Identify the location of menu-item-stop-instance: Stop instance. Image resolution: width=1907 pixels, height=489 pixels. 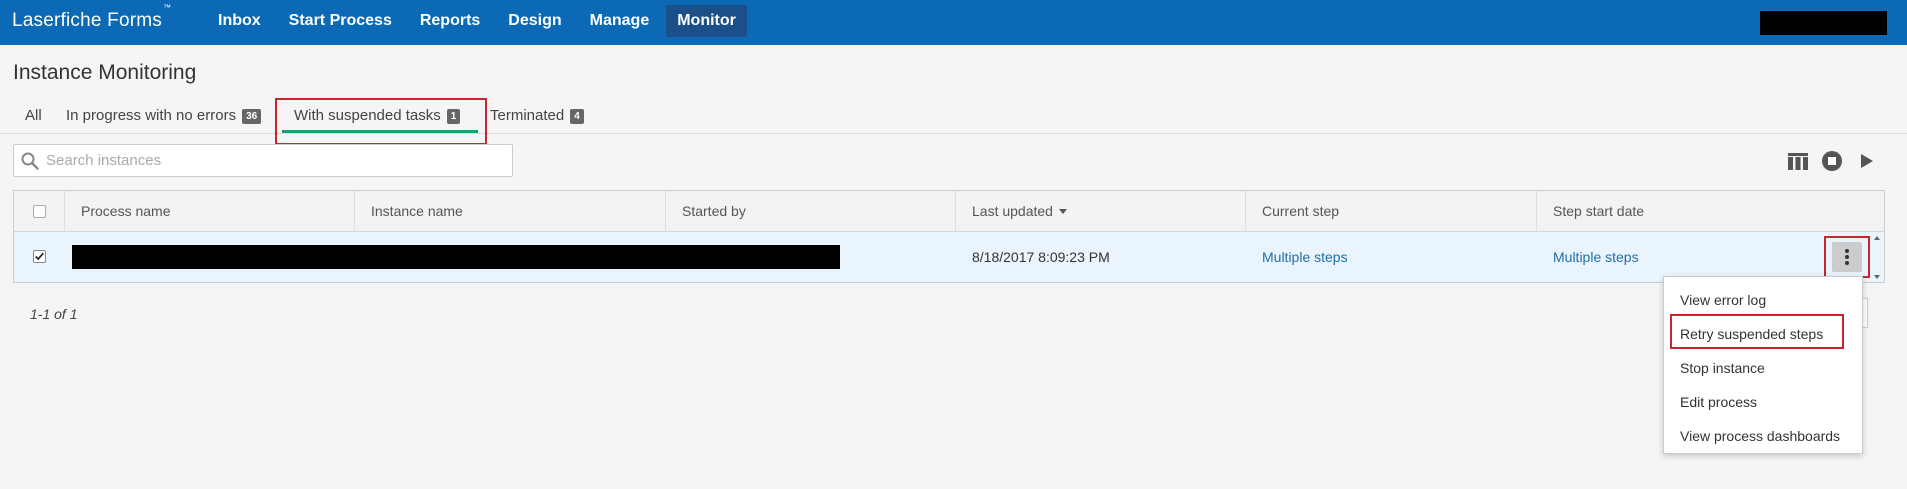
(1763, 368).